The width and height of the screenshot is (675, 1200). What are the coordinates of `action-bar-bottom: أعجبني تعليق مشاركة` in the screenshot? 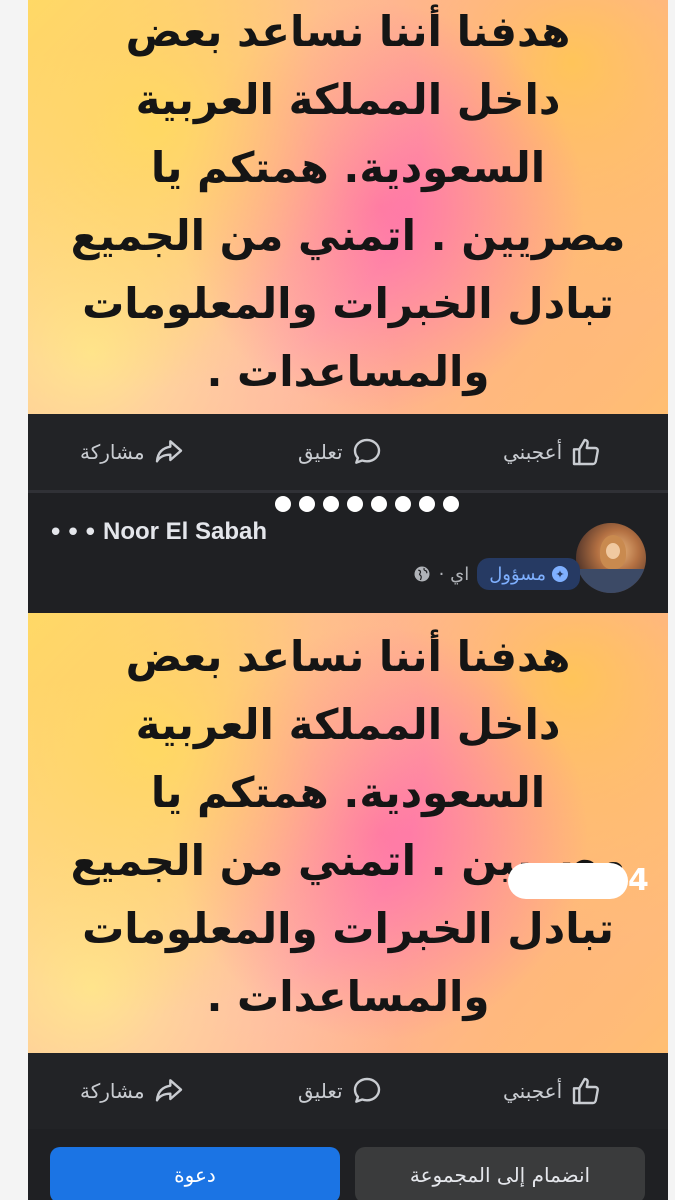 It's located at (348, 1091).